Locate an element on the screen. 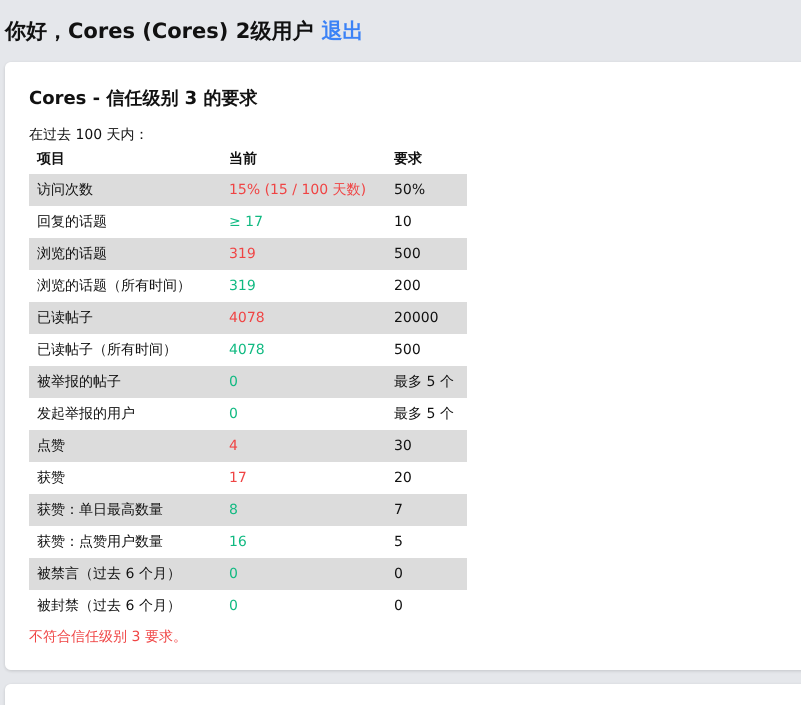  table-cell: 16 is located at coordinates (303, 542).